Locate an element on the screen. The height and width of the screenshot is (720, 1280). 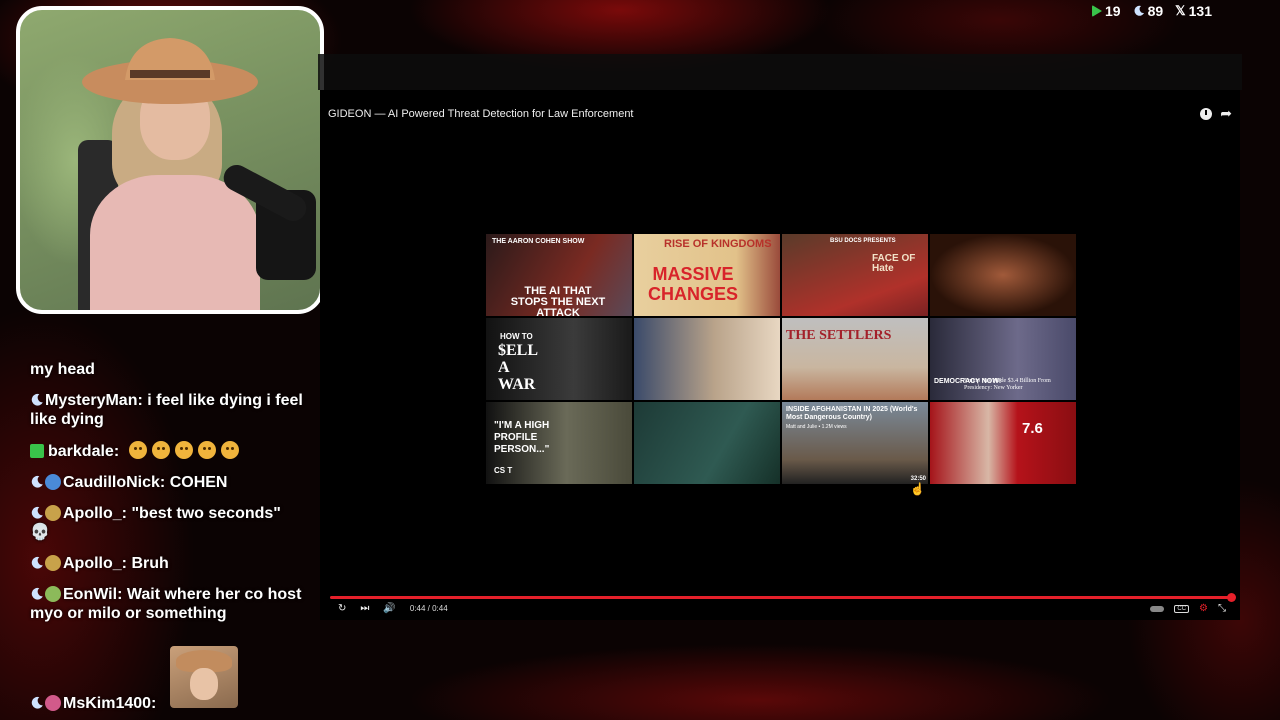
replay-icon: ↻ is located at coordinates (342, 608).